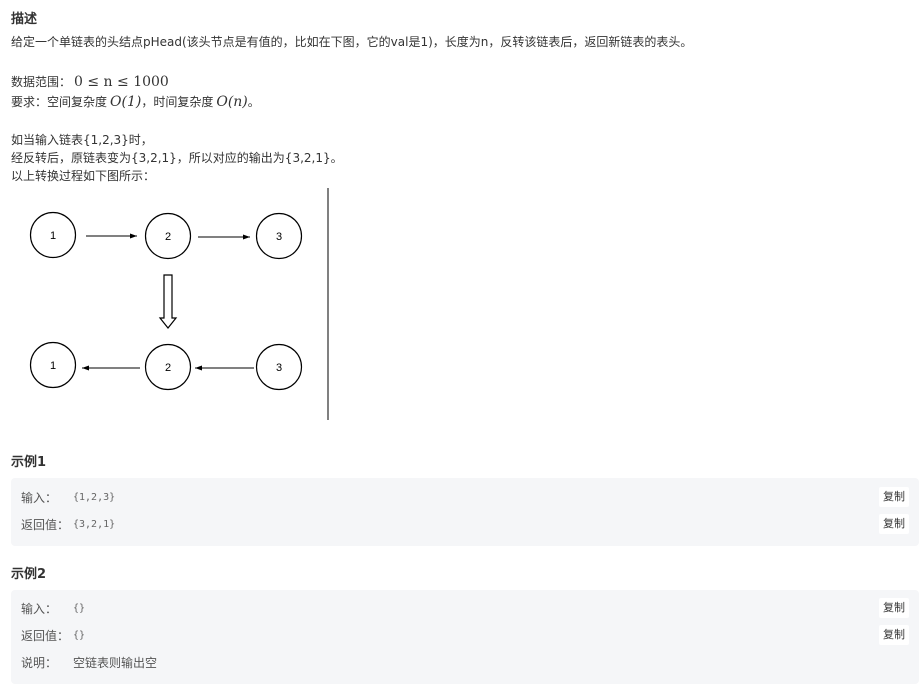  Describe the element at coordinates (41, 82) in the screenshot. I see `data-range-label: 数据范围：` at that location.